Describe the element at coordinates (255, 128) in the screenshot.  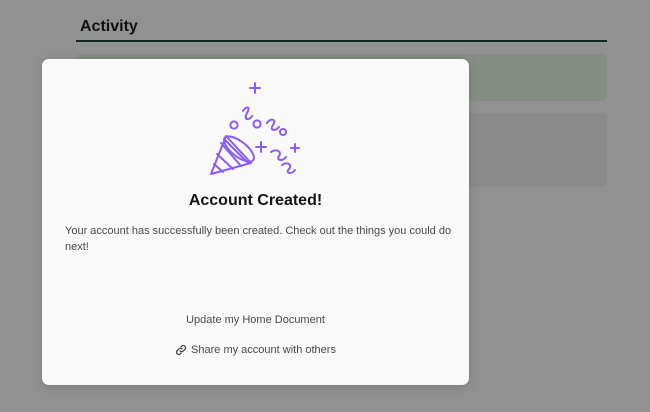
I see `party-popper-icon` at that location.